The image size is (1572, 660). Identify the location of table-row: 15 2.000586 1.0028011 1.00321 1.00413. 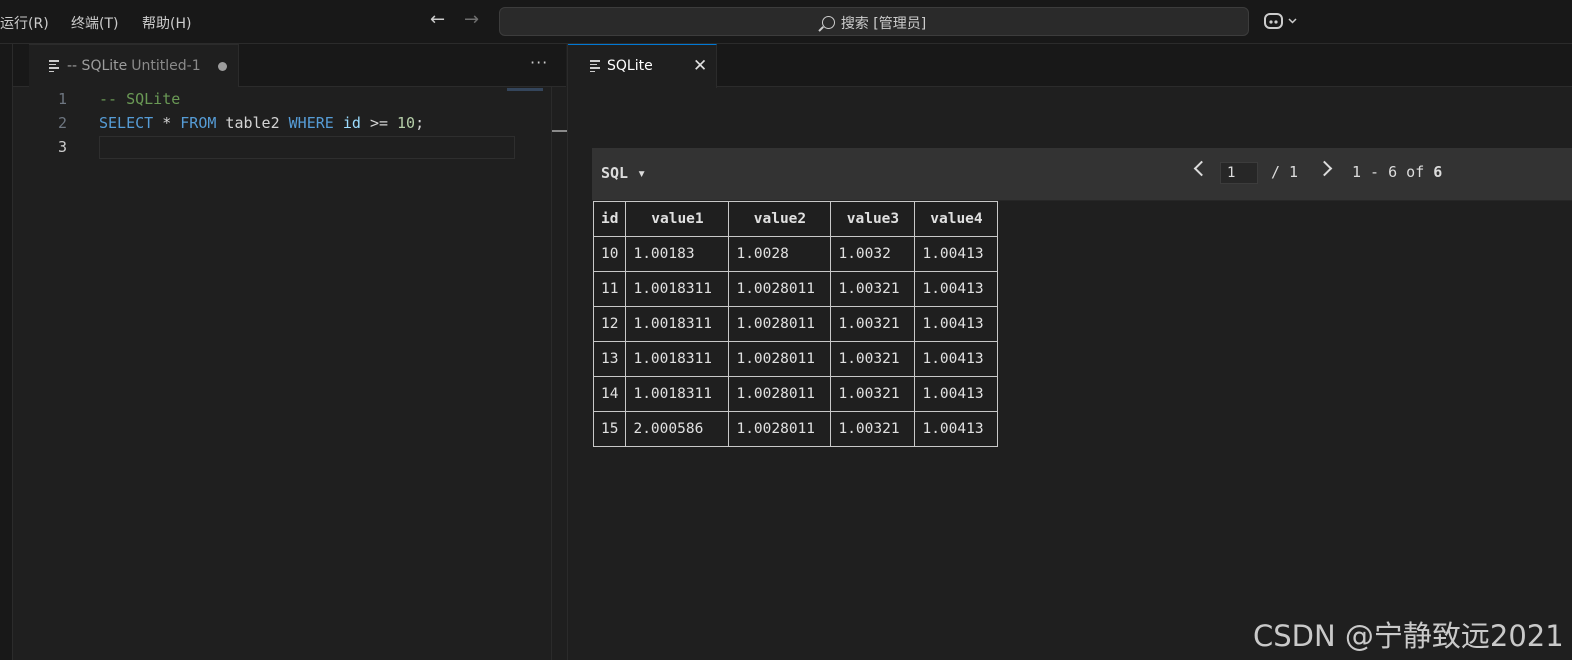
(795, 429).